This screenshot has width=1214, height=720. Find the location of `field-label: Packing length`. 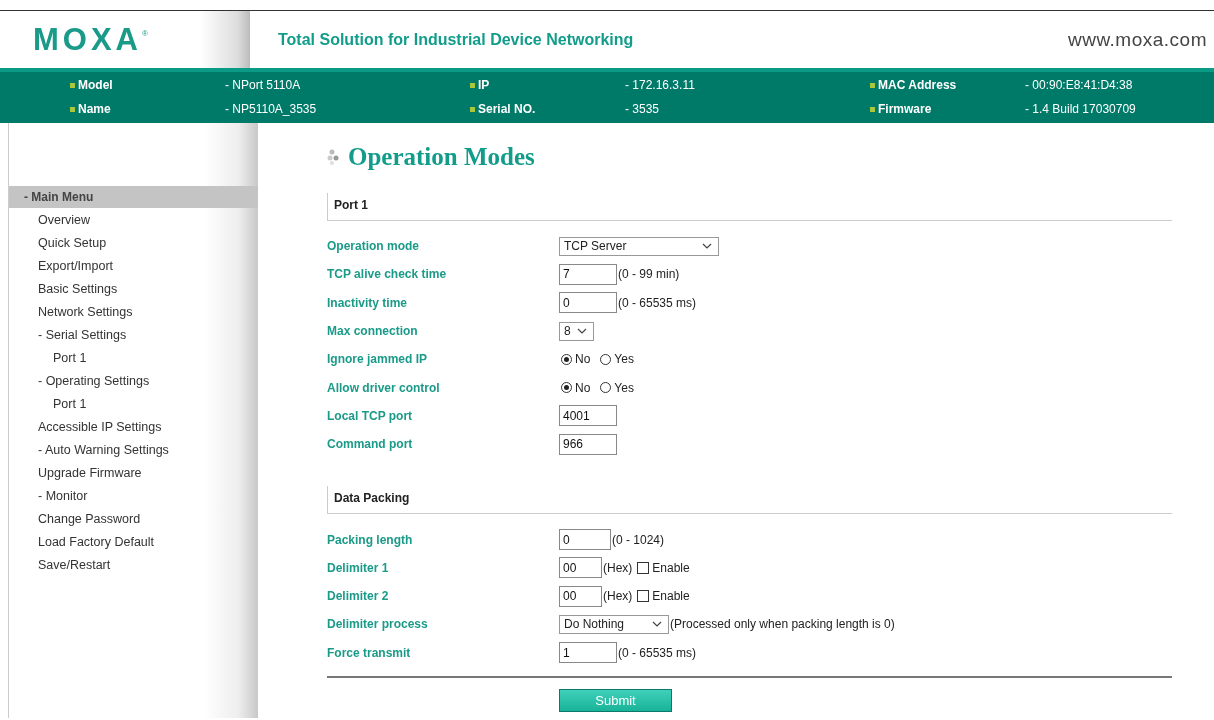

field-label: Packing length is located at coordinates (370, 539).